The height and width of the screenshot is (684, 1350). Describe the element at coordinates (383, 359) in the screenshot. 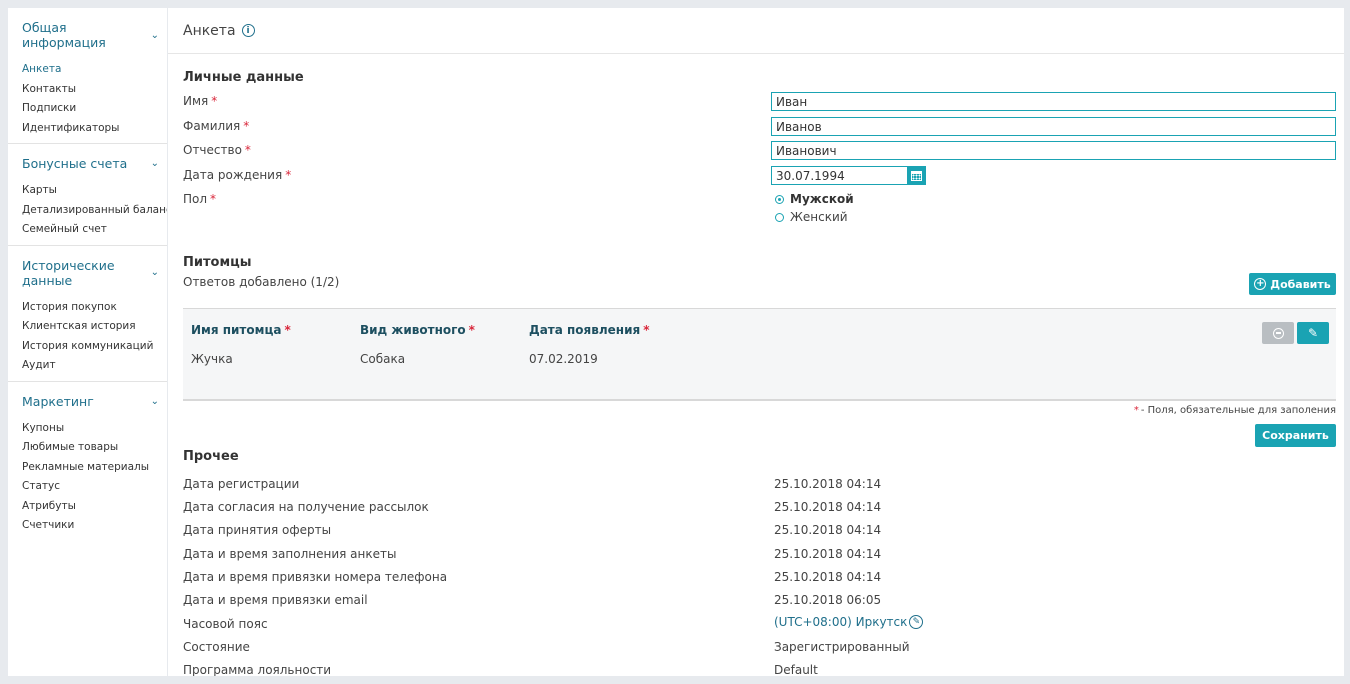

I see `table-cell-animal-type: Собака` at that location.